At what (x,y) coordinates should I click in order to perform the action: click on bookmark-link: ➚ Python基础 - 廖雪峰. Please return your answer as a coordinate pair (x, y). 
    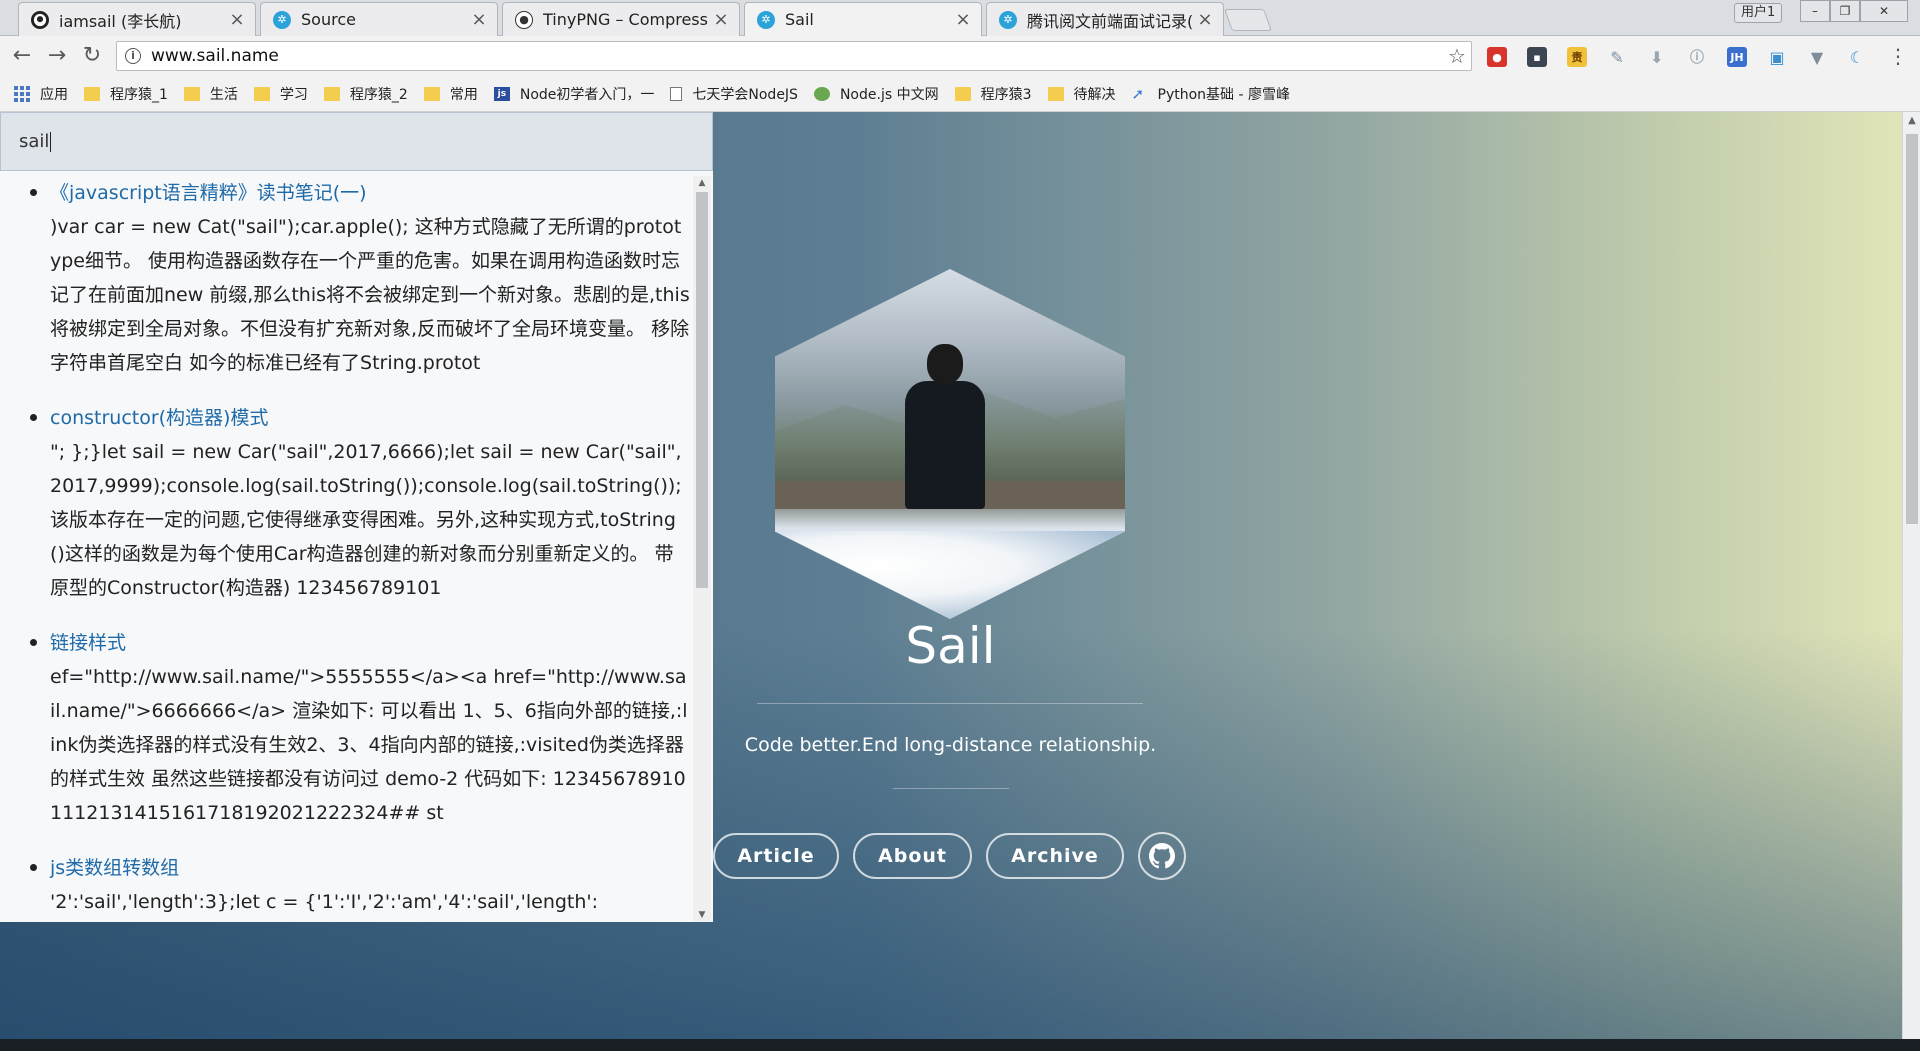
    Looking at the image, I should click on (1211, 94).